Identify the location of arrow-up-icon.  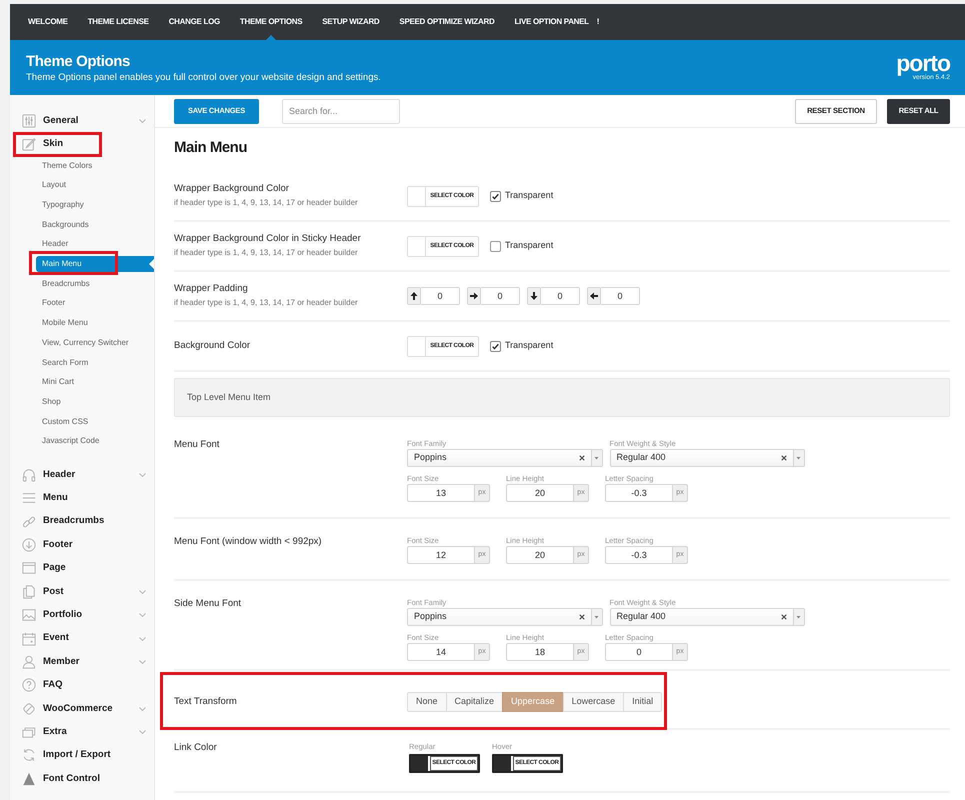
(414, 296).